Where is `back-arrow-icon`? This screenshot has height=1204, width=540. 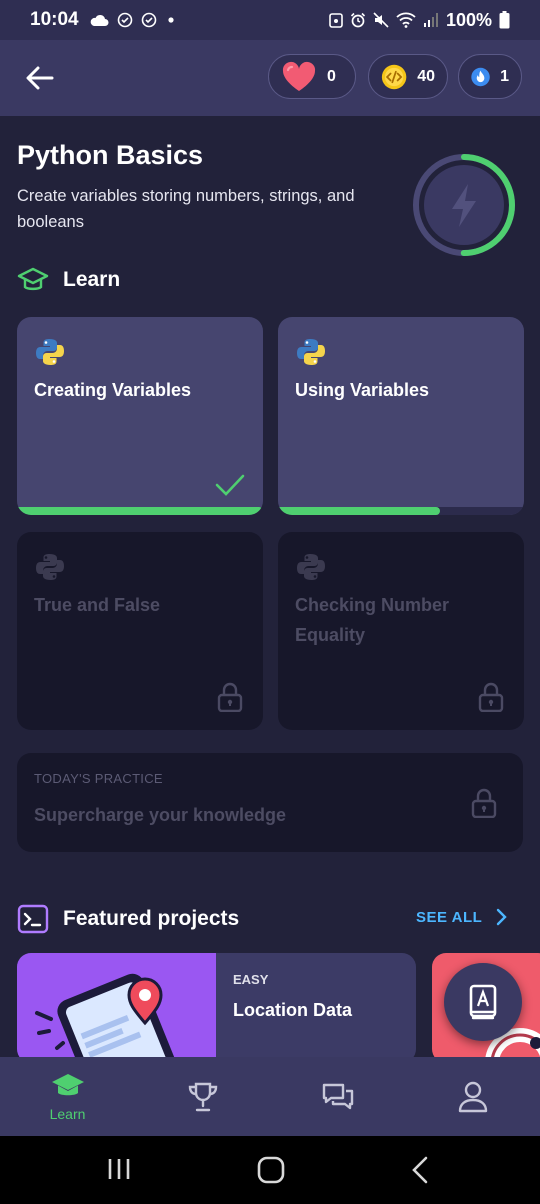
back-arrow-icon is located at coordinates (40, 78).